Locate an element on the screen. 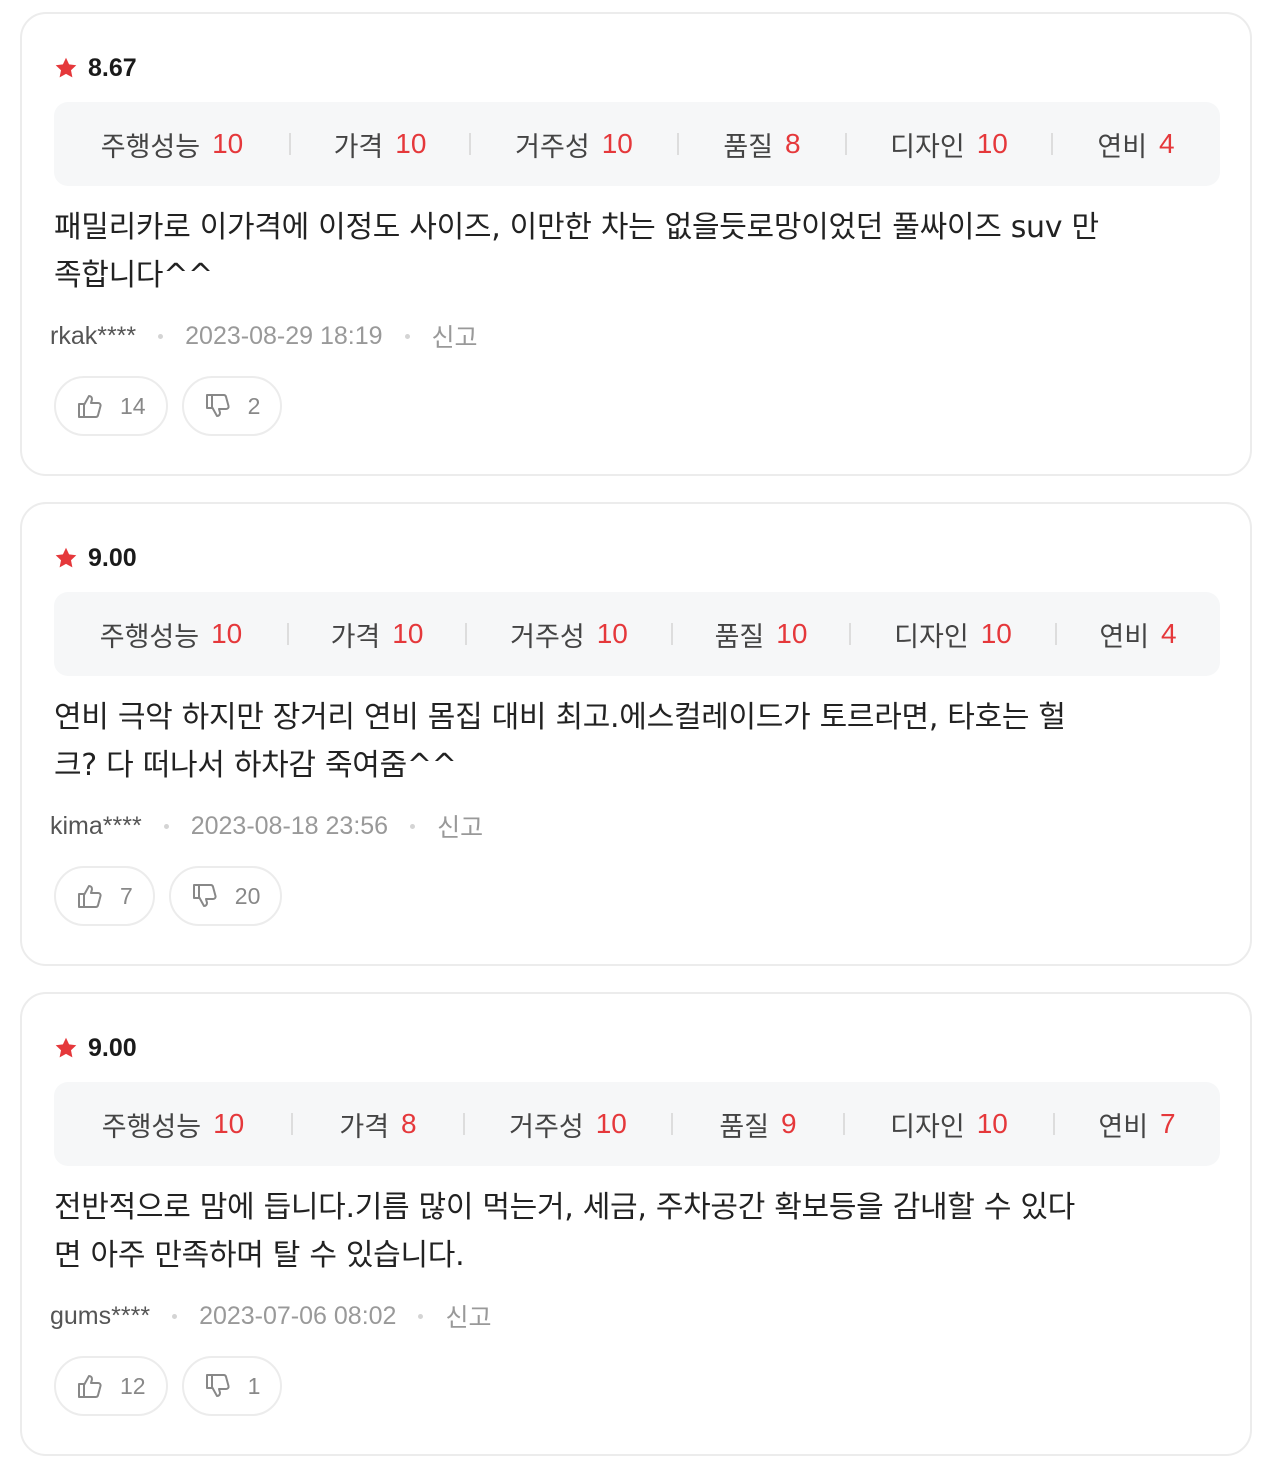 This screenshot has height=1472, width=1270. like-button: 14 is located at coordinates (111, 406).